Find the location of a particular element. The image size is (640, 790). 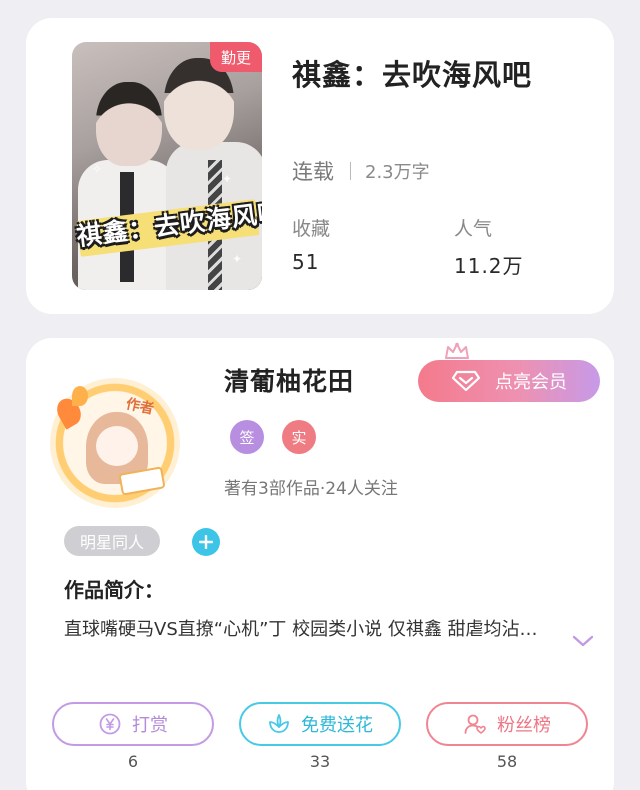

serial-status: 连载 is located at coordinates (313, 172).